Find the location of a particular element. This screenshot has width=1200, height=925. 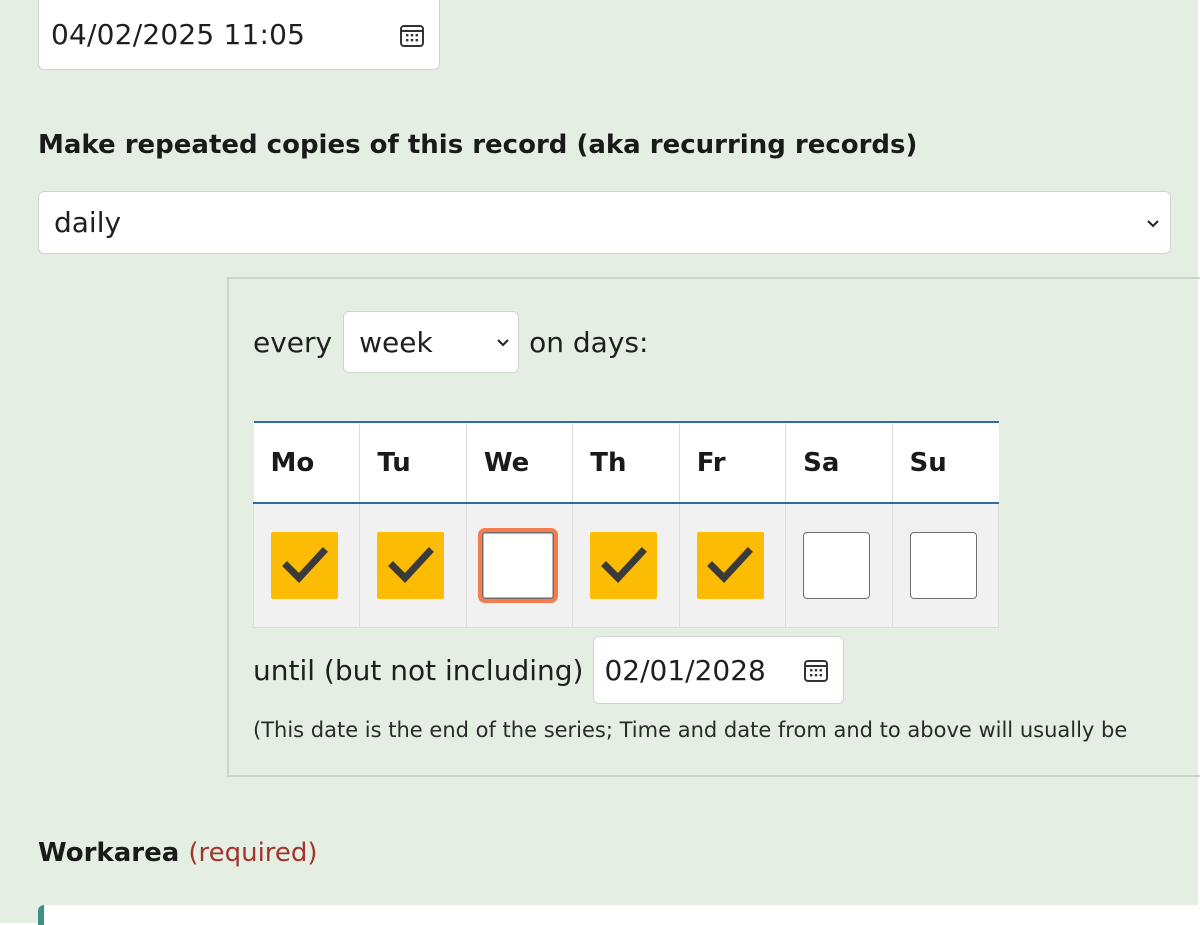

frequency-select: daily is located at coordinates (604, 222).